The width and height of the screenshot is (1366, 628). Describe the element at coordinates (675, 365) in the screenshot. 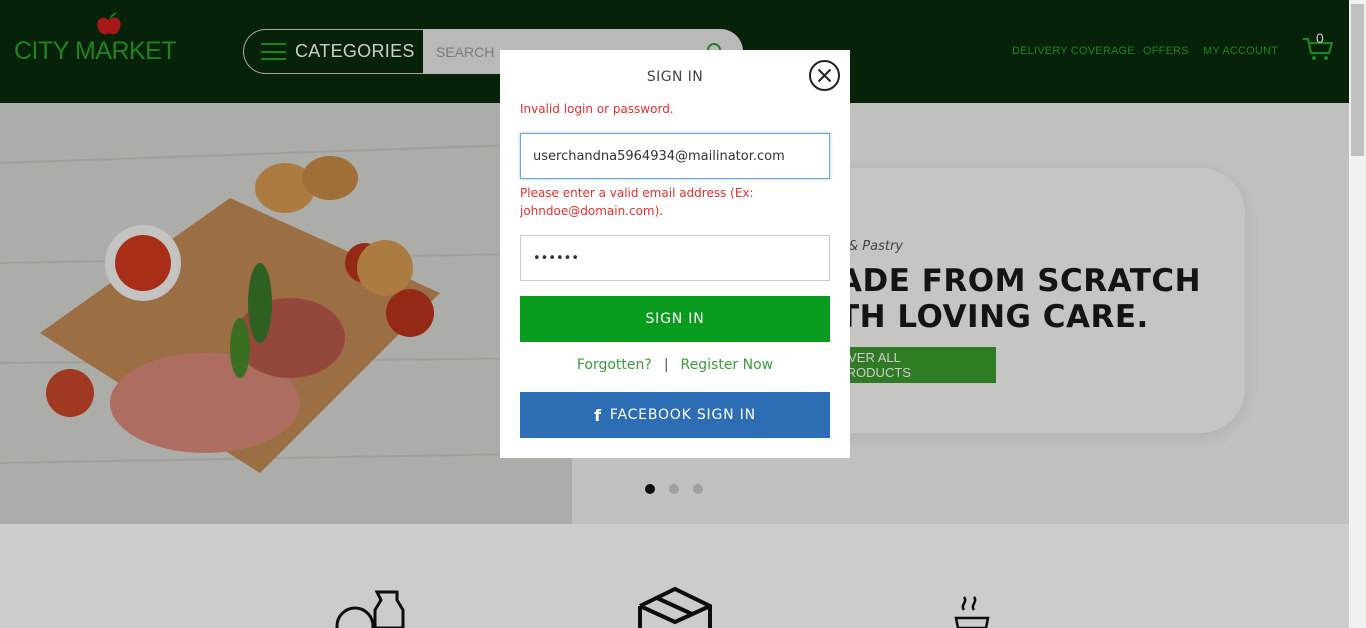

I see `account-links: Forgotten? | Register Now` at that location.